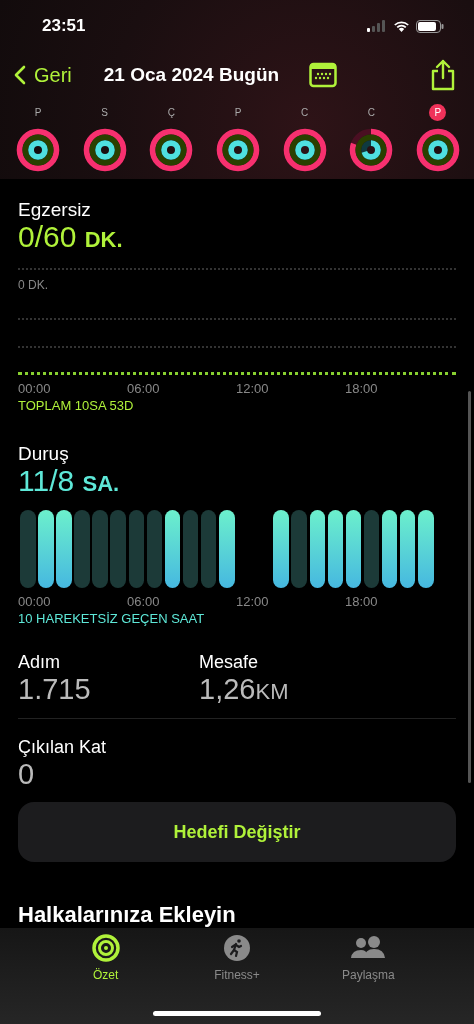 This screenshot has width=474, height=1024. Describe the element at coordinates (237, 958) in the screenshot. I see `tab: Fitness+` at that location.